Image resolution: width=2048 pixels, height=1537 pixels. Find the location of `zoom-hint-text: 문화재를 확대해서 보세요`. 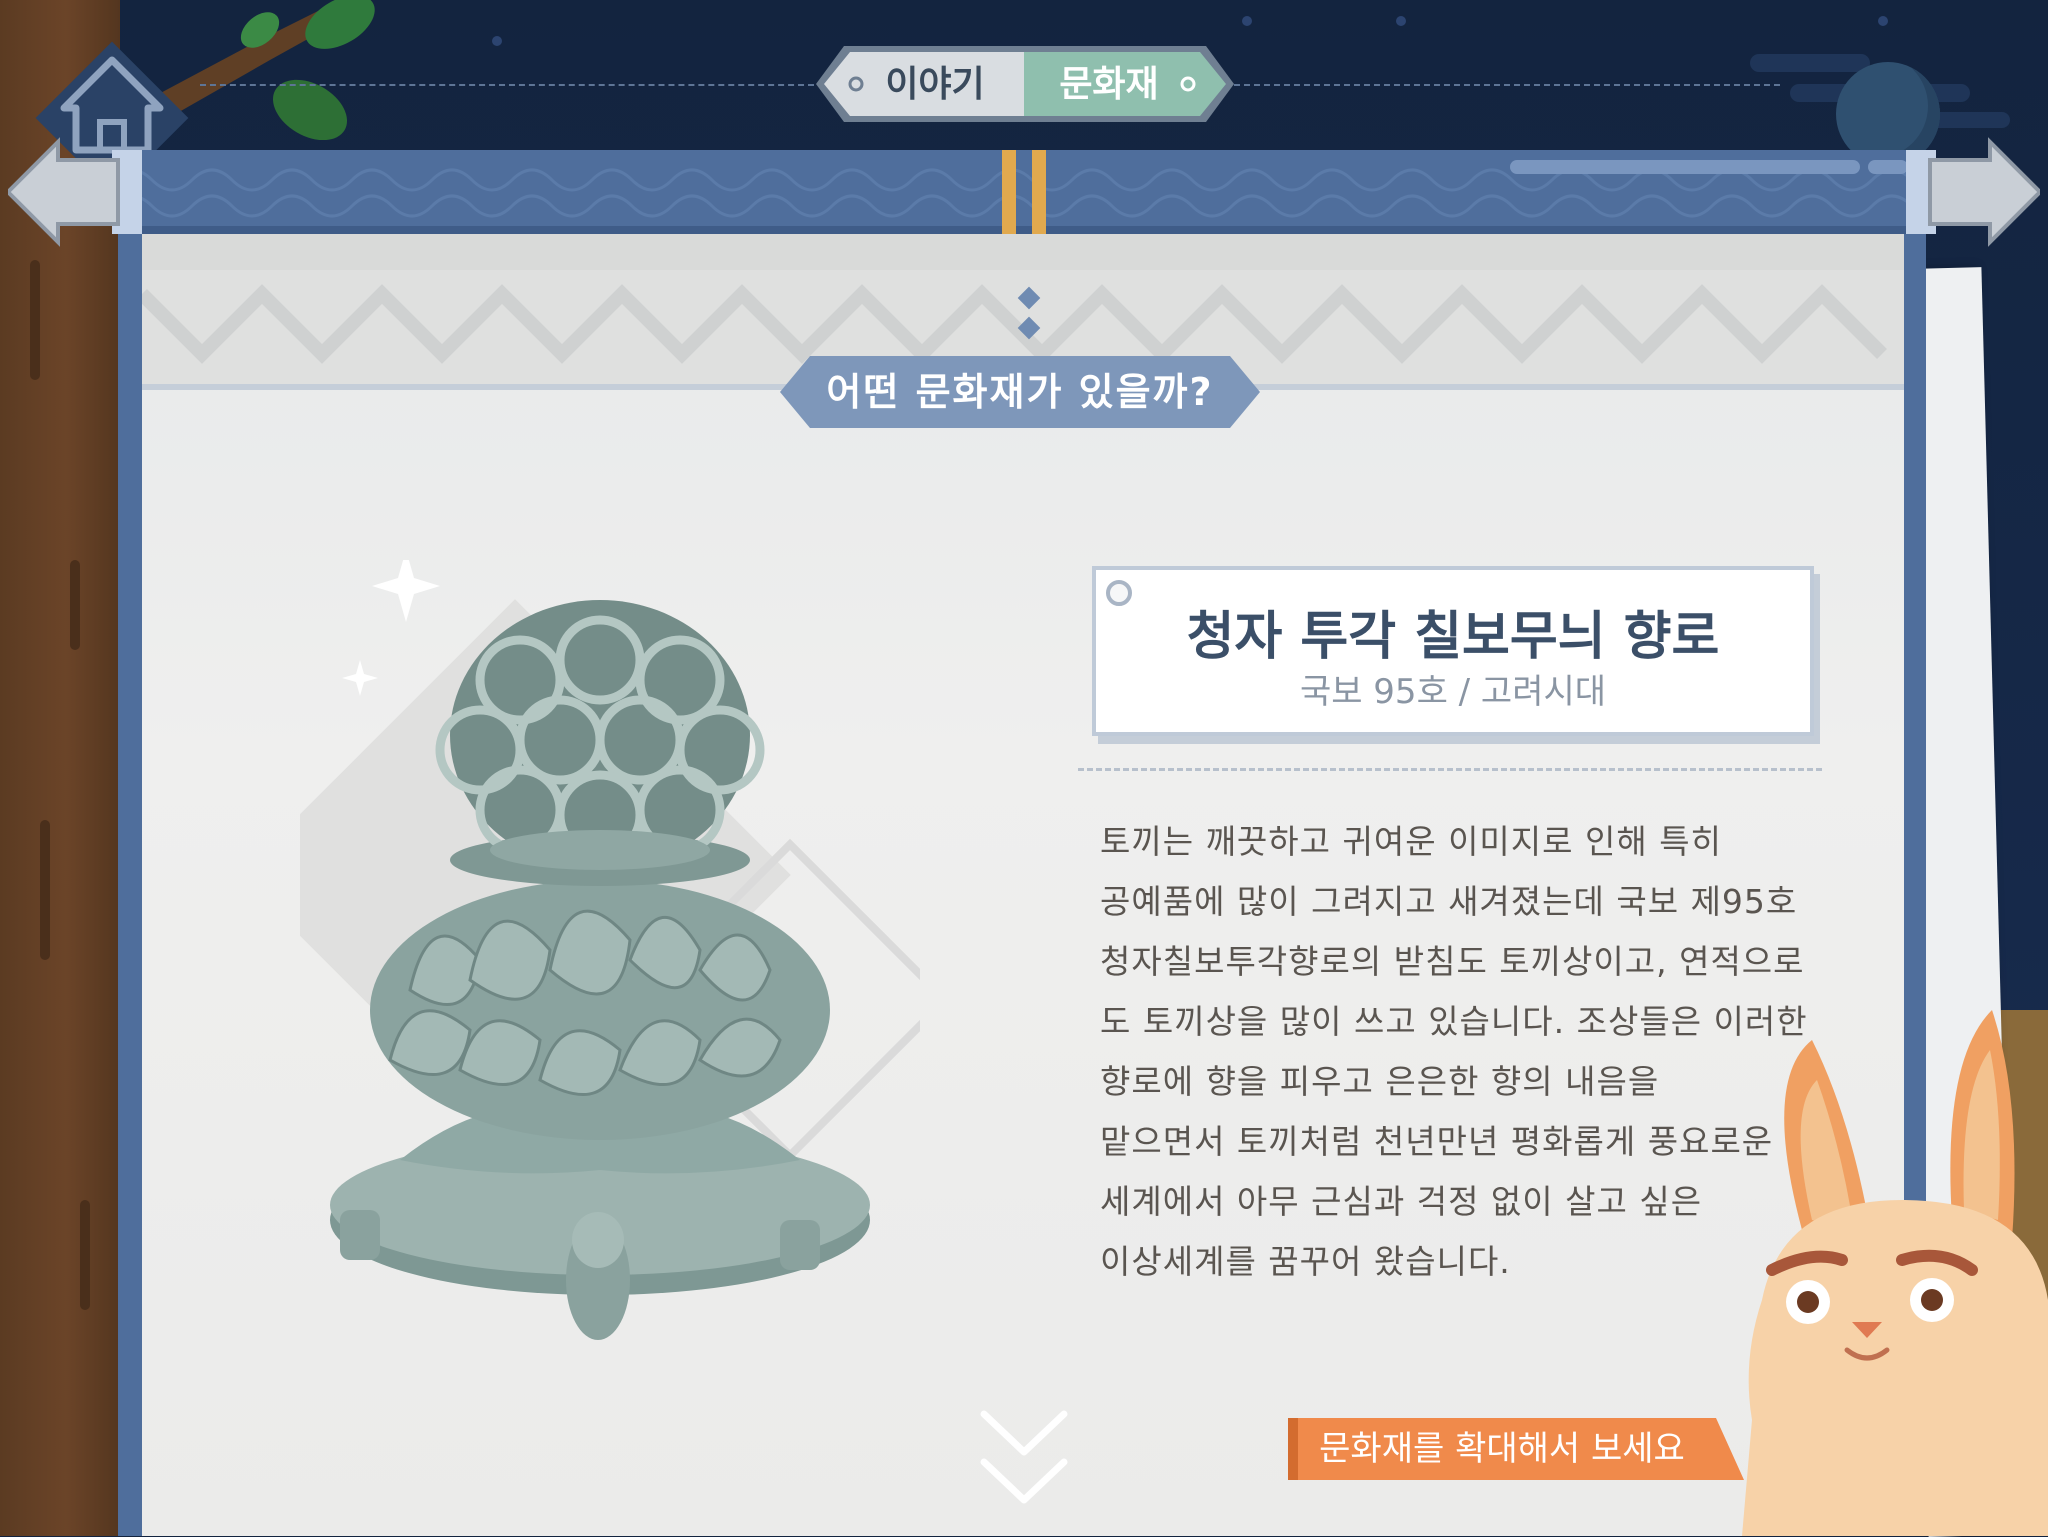

zoom-hint-text: 문화재를 확대해서 보세요 is located at coordinates (1502, 1449).